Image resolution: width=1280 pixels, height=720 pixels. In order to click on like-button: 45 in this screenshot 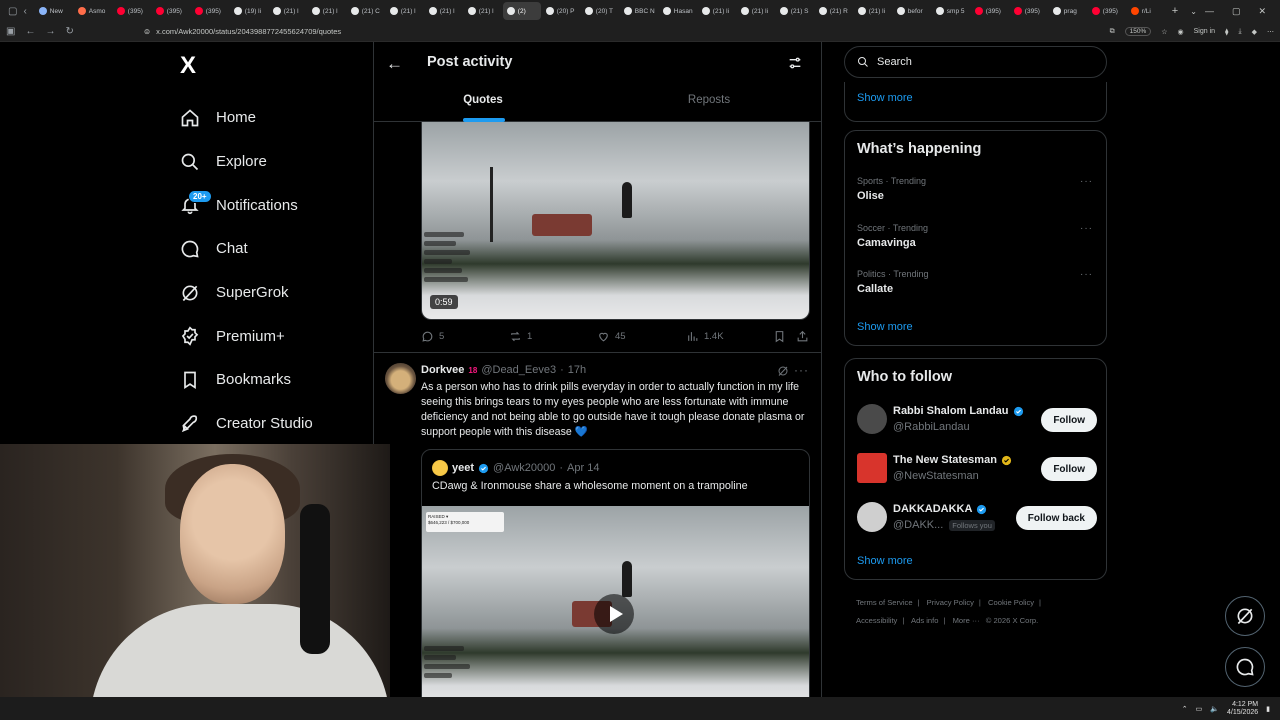, I will do `click(611, 336)`.